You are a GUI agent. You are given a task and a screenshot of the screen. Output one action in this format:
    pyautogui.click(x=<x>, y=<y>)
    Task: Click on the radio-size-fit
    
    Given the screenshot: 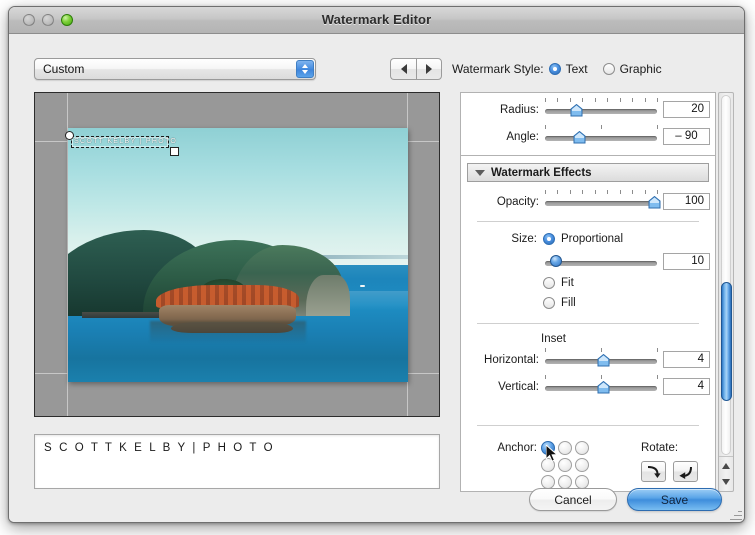 What is the action you would take?
    pyautogui.click(x=549, y=283)
    